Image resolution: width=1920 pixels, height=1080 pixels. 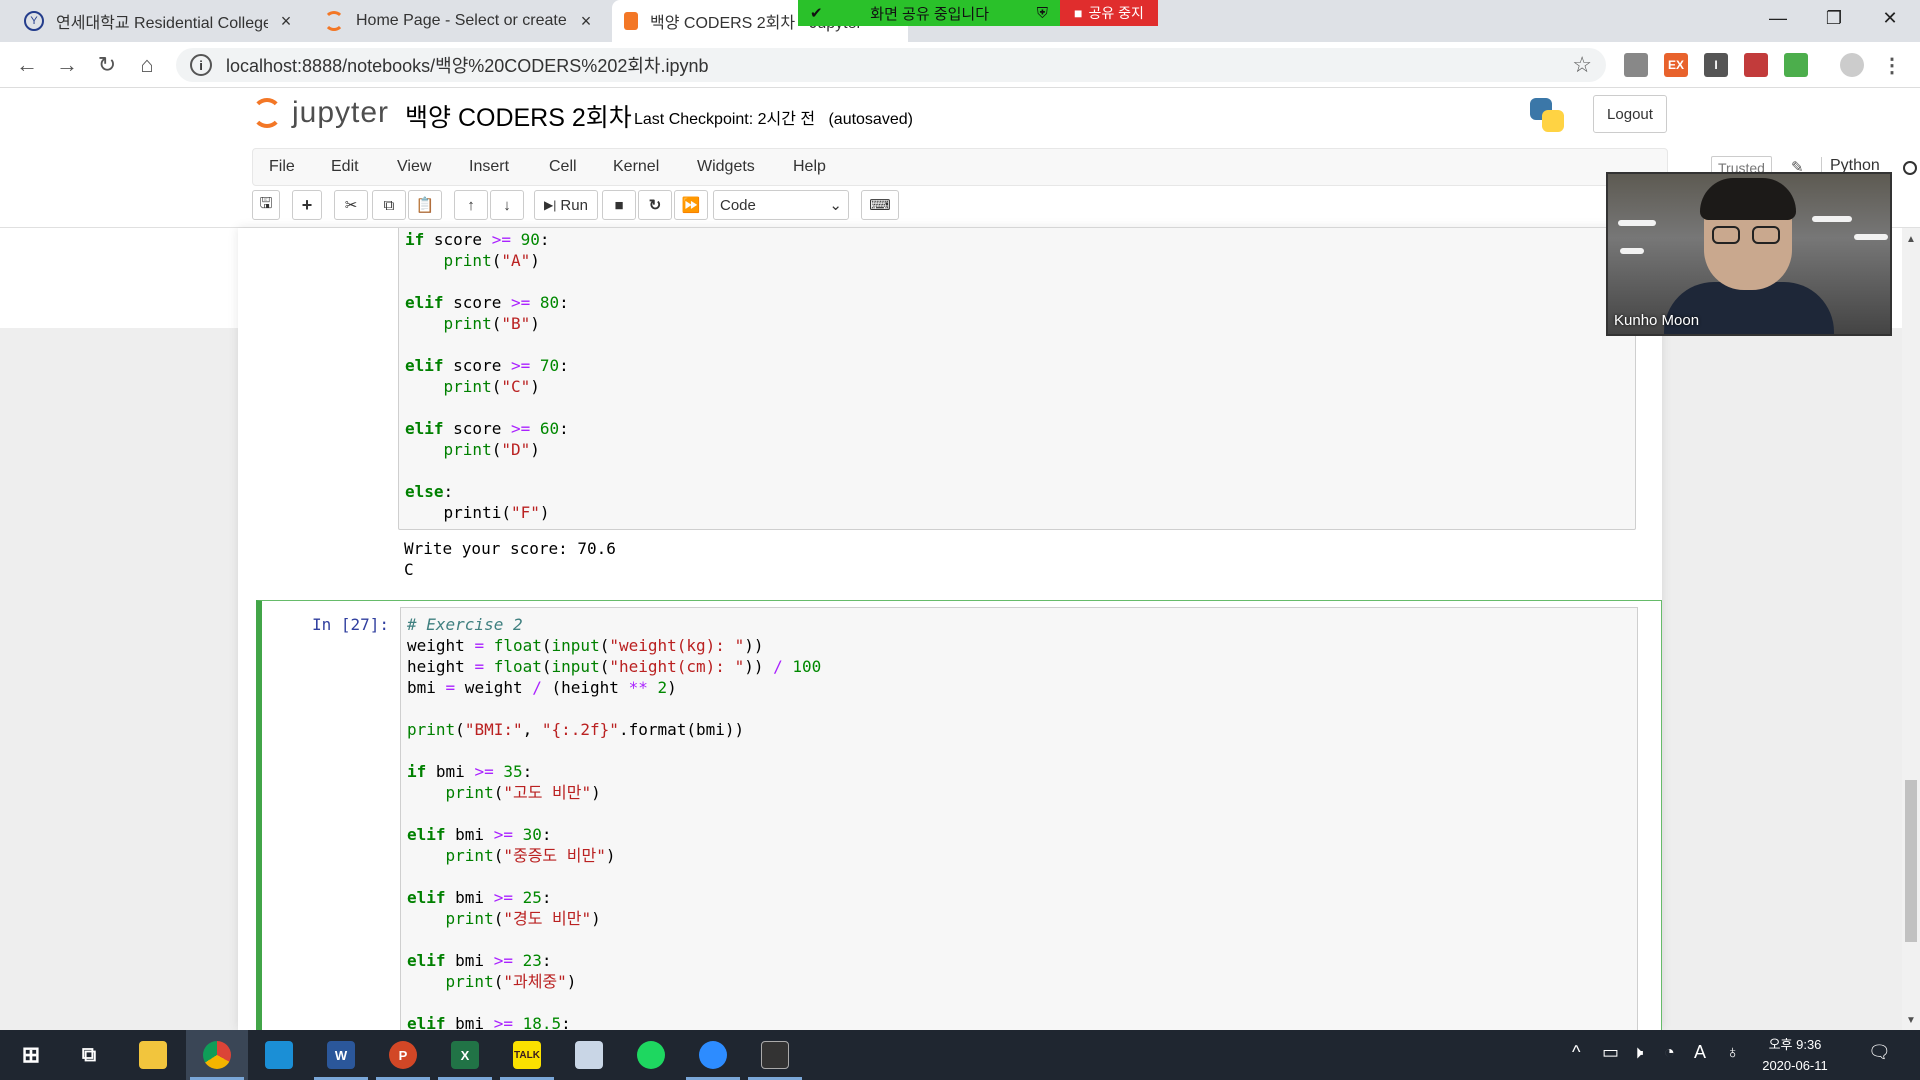 I want to click on pen-icon: ♁, so click(x=1733, y=1052).